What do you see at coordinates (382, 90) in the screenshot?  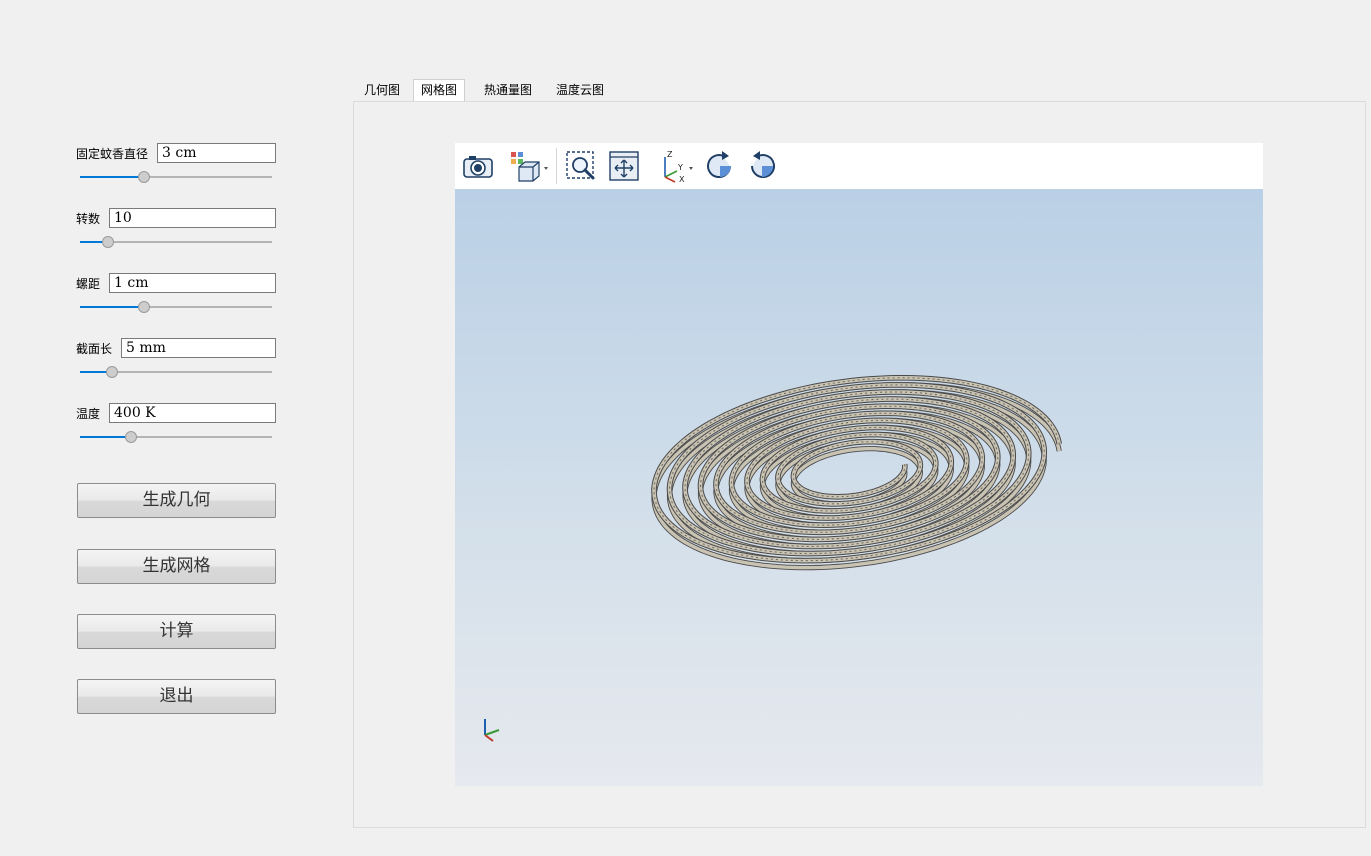 I see `tab-geometry: 几何图` at bounding box center [382, 90].